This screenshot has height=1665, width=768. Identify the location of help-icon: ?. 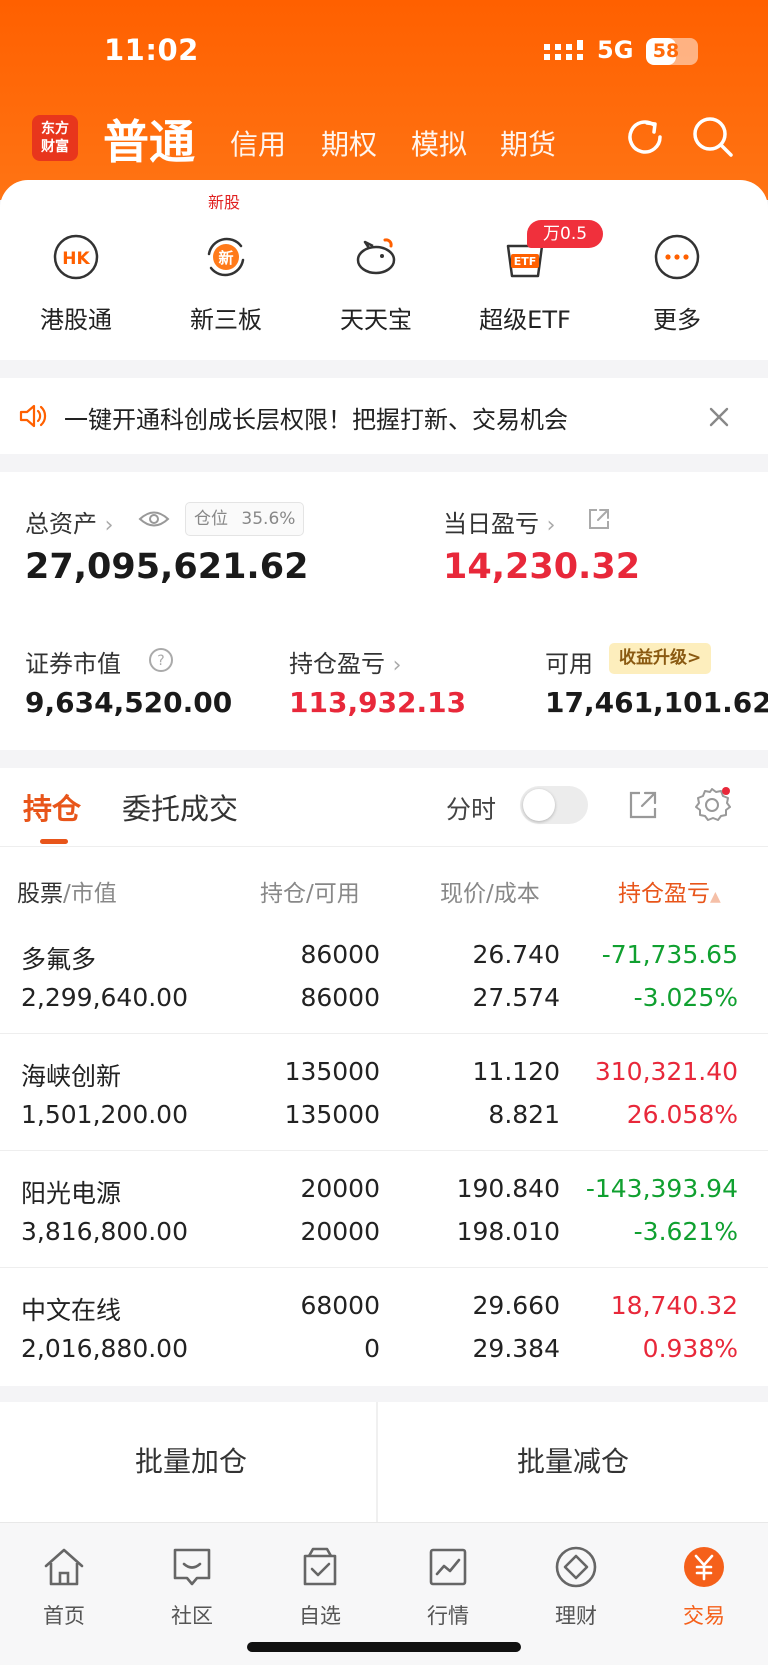
(161, 660).